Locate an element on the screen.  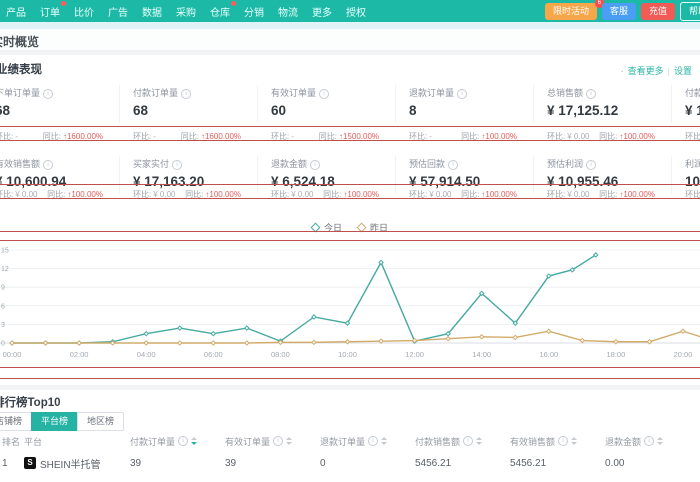
kpi-compare-strip: 环比:- 同比:↑100.00% is located at coordinates (463, 136).